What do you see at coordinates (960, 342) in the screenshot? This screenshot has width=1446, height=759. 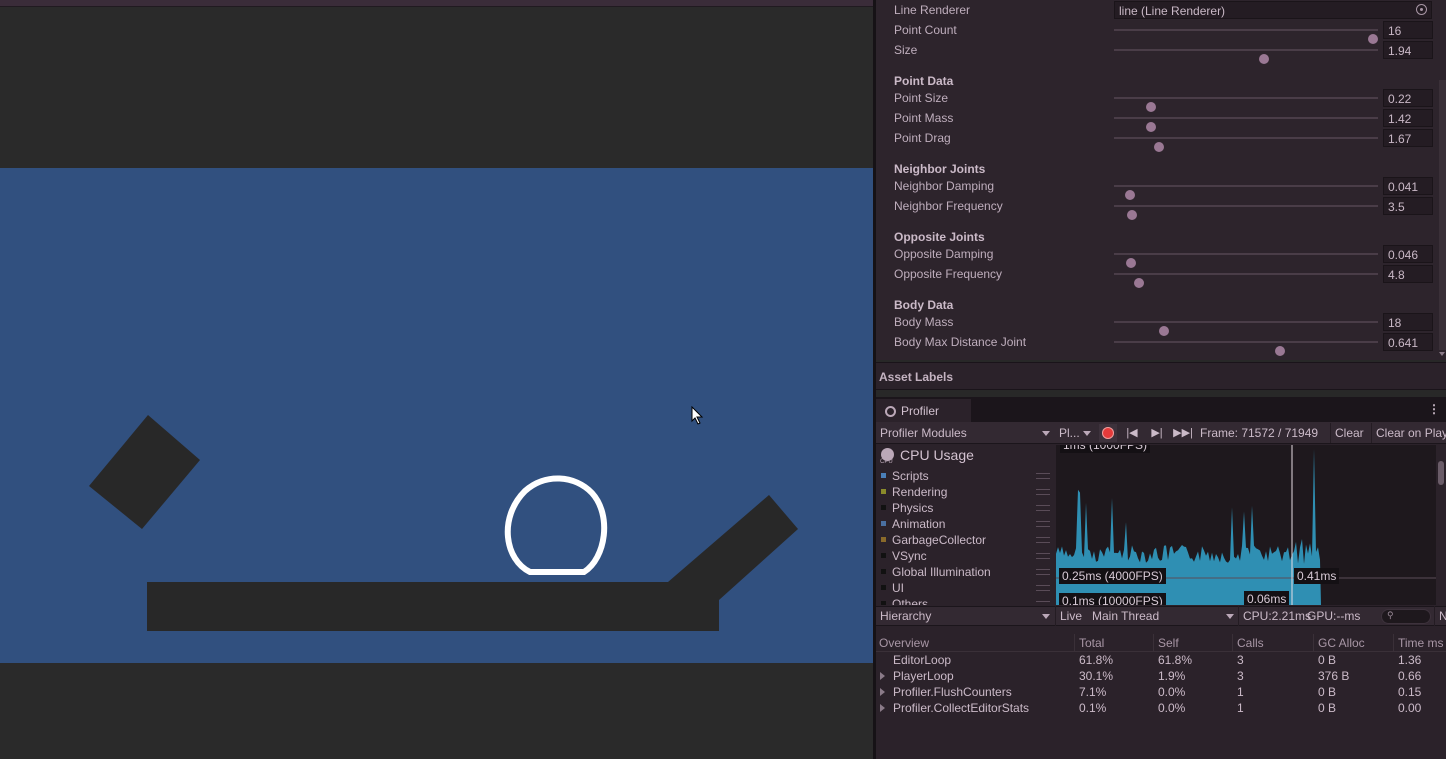 I see `body-max-distance-label: Body Max Distance Joint` at bounding box center [960, 342].